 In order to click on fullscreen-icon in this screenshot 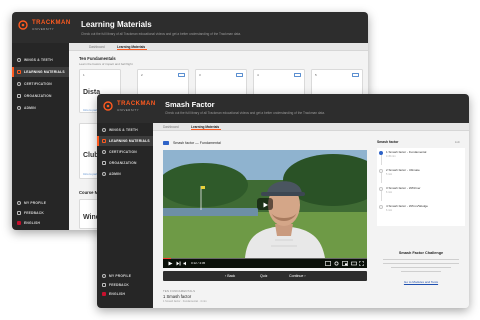, I will do `click(361, 263)`.